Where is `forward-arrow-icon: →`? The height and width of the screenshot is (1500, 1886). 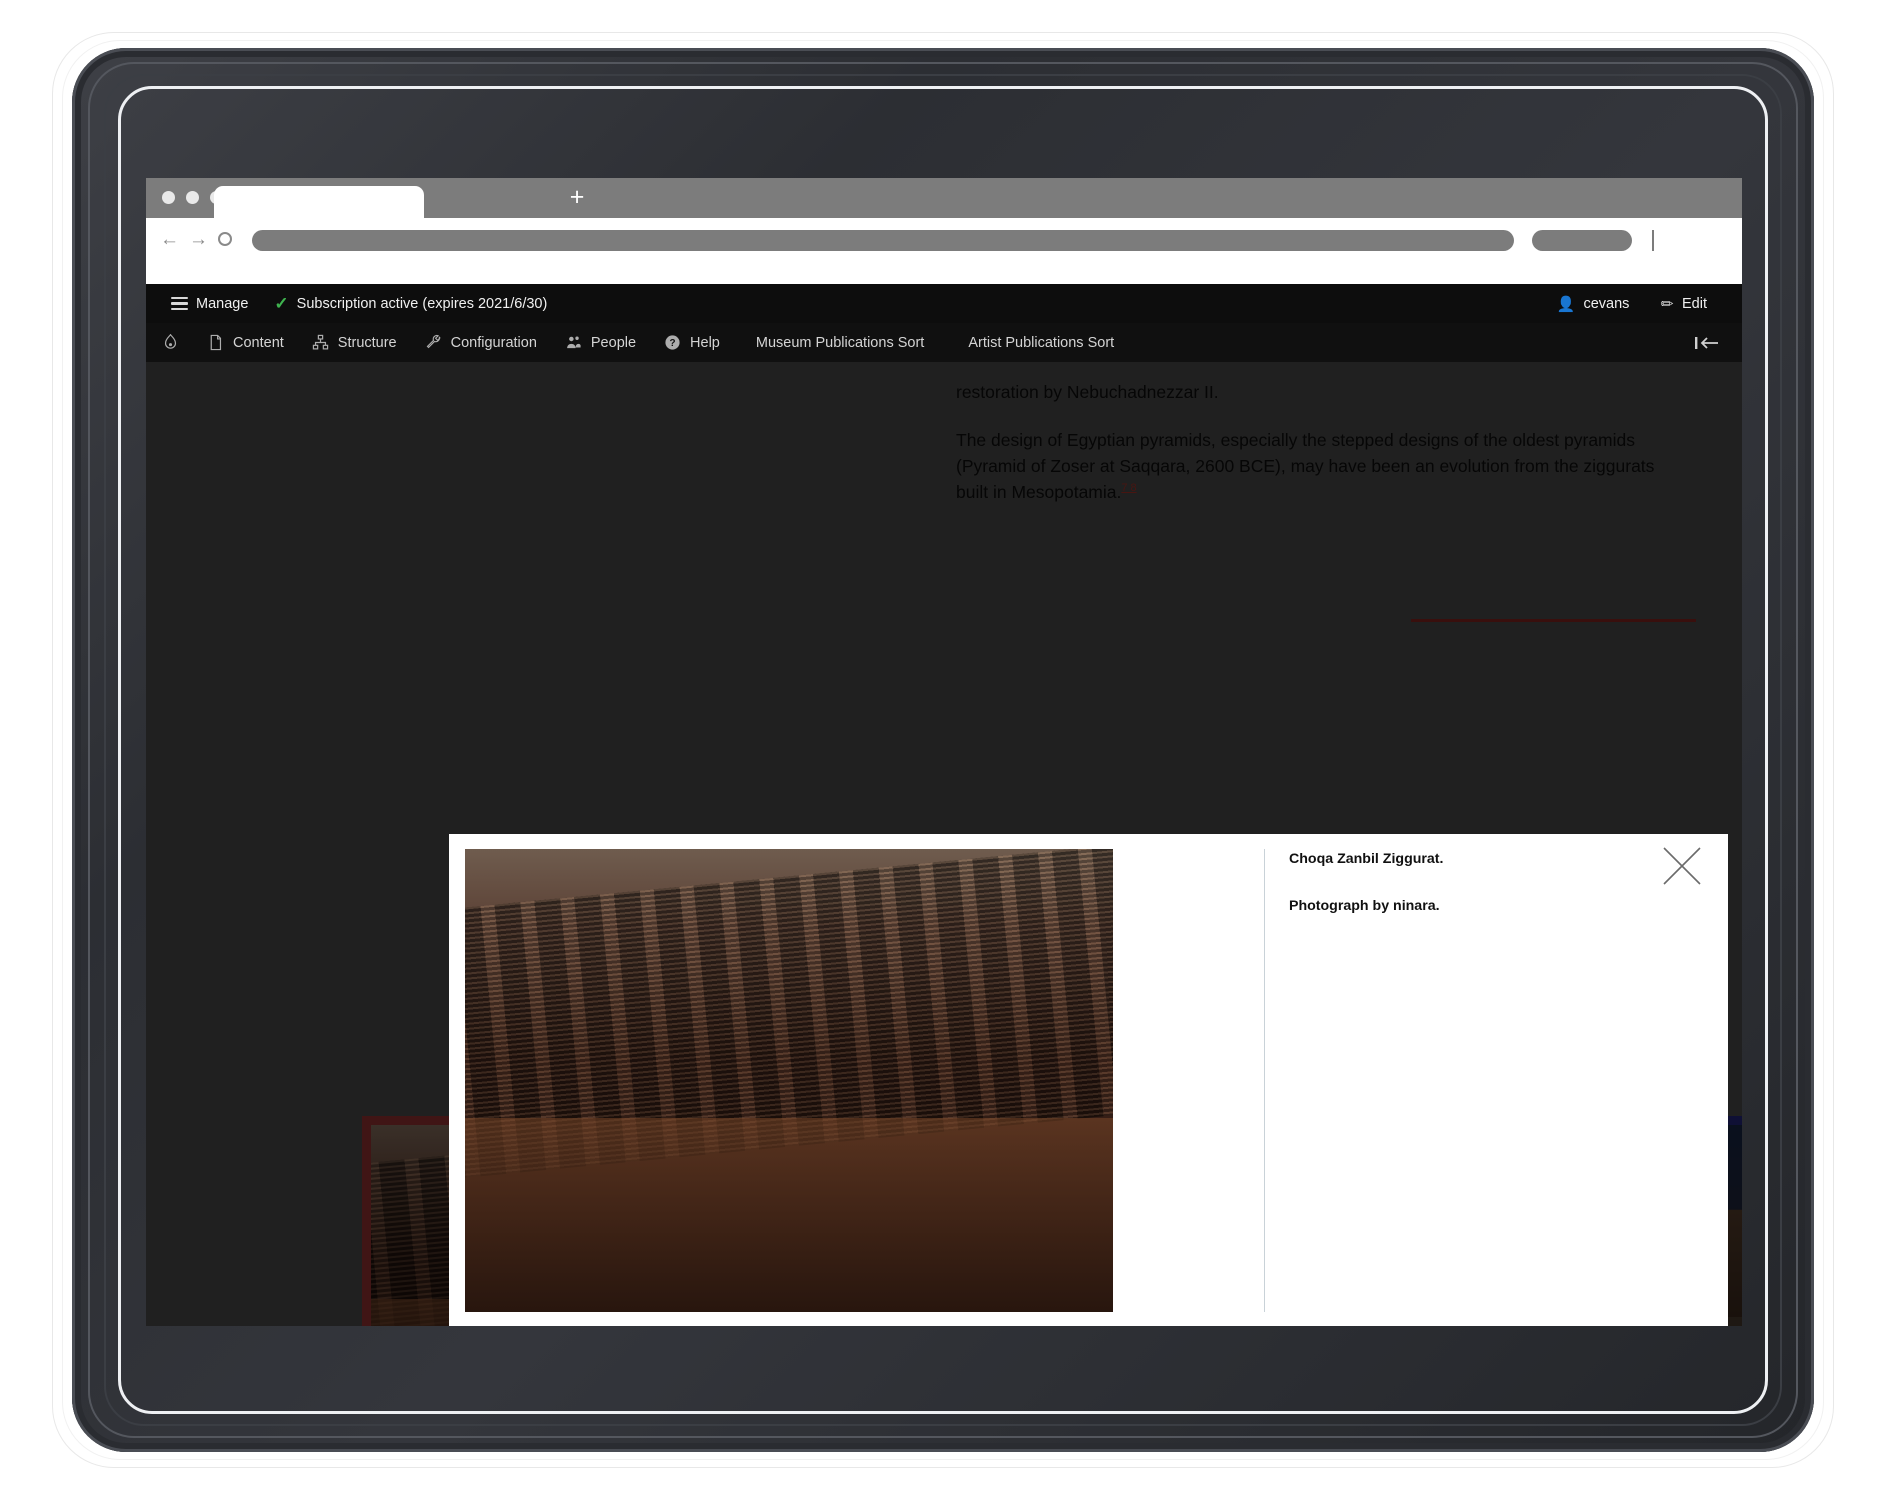
forward-arrow-icon: → is located at coordinates (198, 239).